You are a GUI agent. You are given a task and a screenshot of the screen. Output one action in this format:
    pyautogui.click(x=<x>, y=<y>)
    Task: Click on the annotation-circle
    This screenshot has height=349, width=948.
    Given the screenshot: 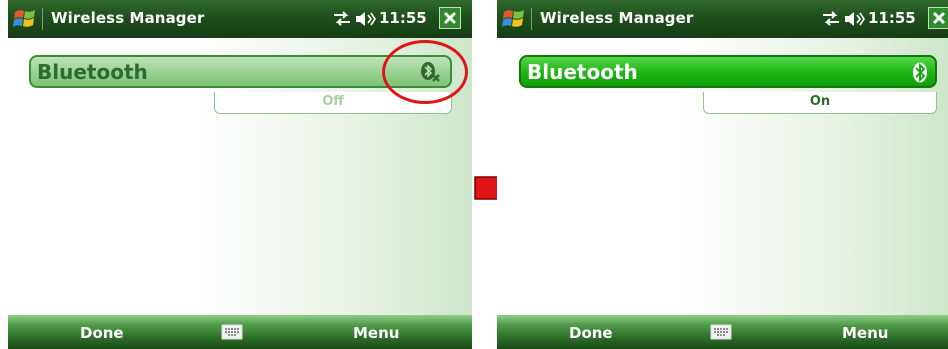 What is the action you would take?
    pyautogui.click(x=425, y=72)
    